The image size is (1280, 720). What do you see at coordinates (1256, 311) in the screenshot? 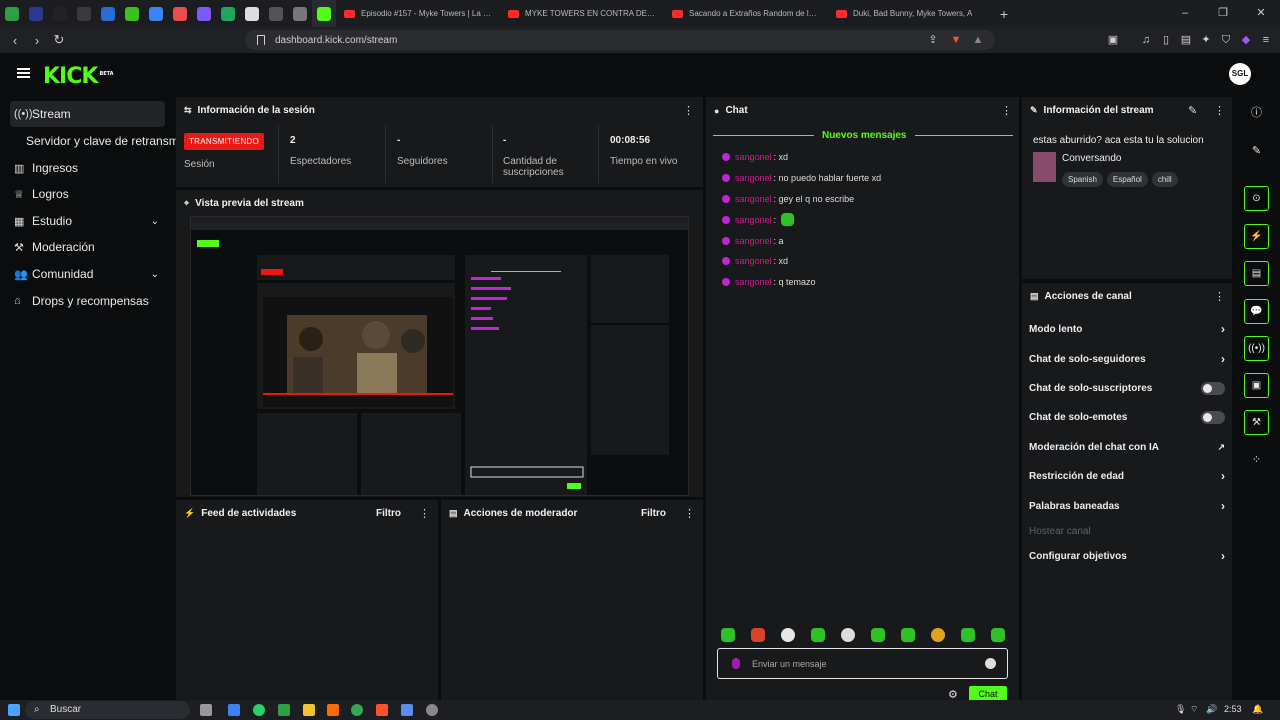
I see `chat-bubble-icon: 💬` at bounding box center [1256, 311].